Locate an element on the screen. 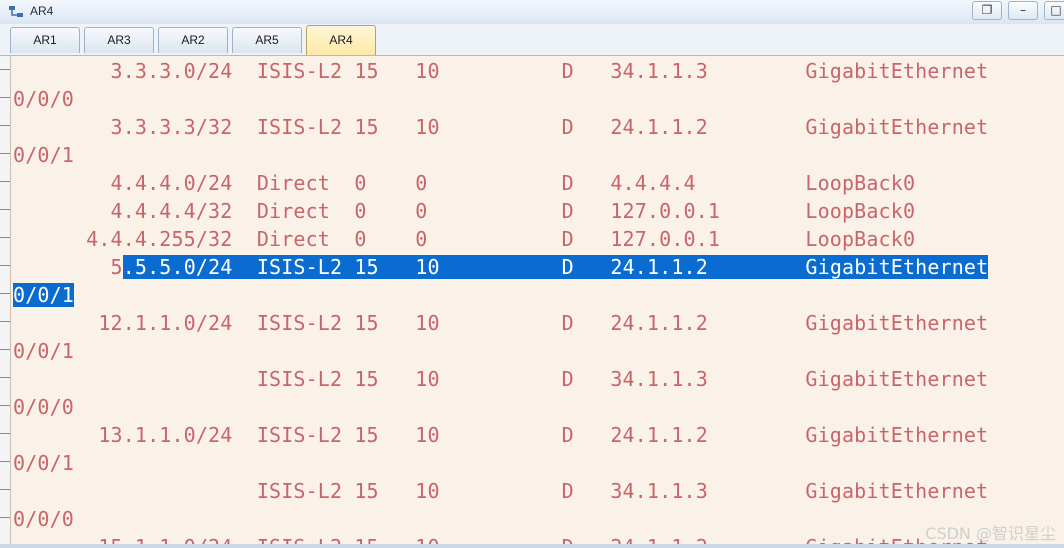 The height and width of the screenshot is (548, 1064). window-bottom-border is located at coordinates (532, 546).